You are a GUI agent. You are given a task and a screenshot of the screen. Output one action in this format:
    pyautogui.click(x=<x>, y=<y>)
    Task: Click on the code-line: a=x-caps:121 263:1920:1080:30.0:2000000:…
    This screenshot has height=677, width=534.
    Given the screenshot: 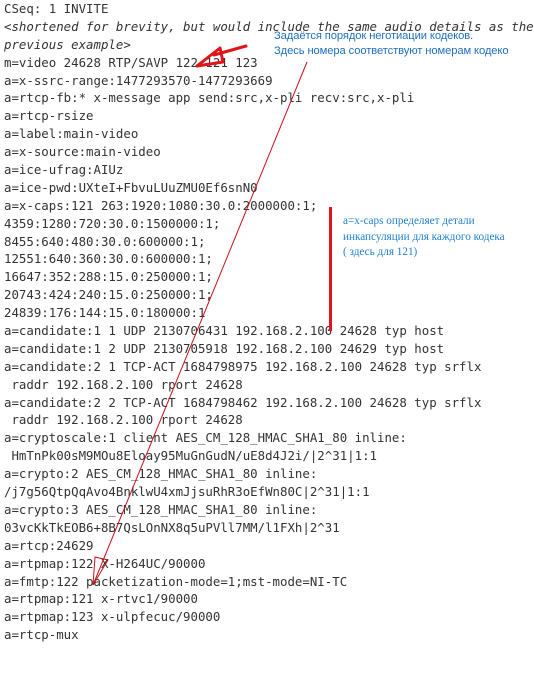 What is the action you would take?
    pyautogui.click(x=161, y=205)
    